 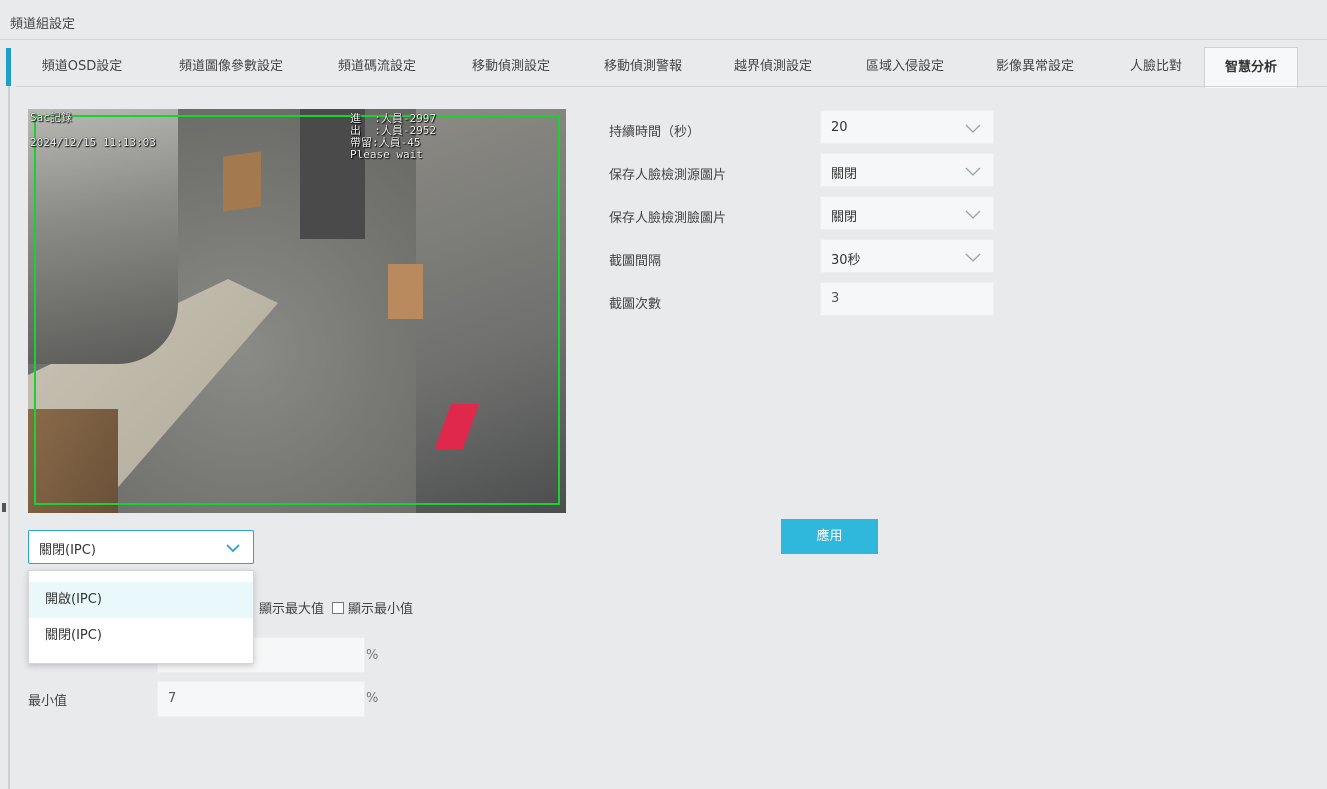 I want to click on duration-label: 持續時間（秒）, so click(x=655, y=132).